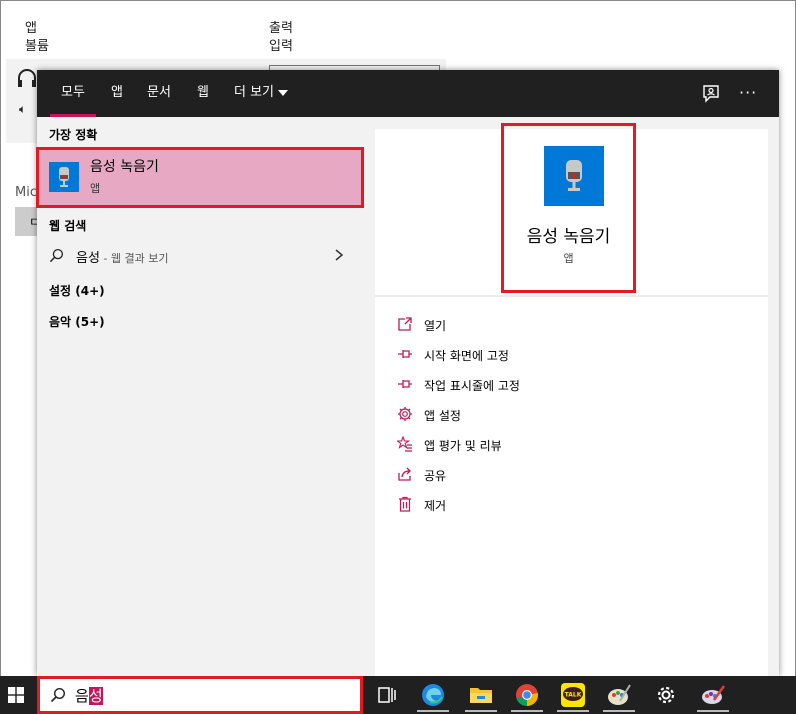  I want to click on edge-active-indicator, so click(433, 711).